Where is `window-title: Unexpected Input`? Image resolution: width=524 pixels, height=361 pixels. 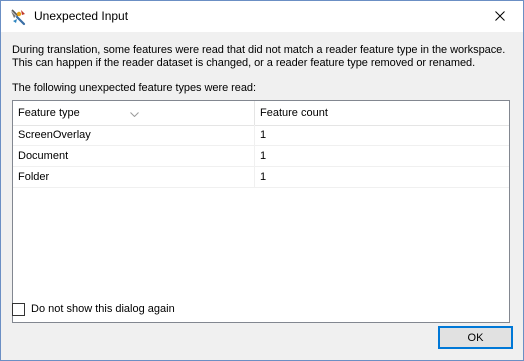
window-title: Unexpected Input is located at coordinates (81, 16).